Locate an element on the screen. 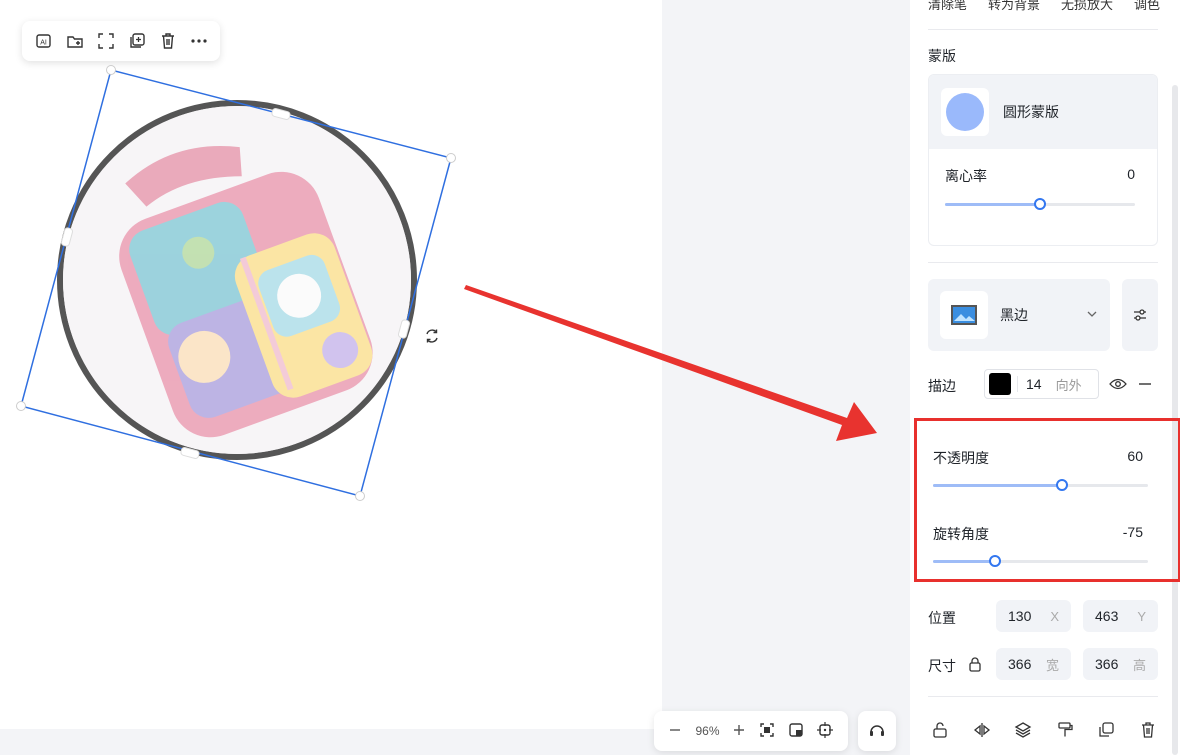 The image size is (1180, 755). stroke-color-swatch is located at coordinates (1000, 384).